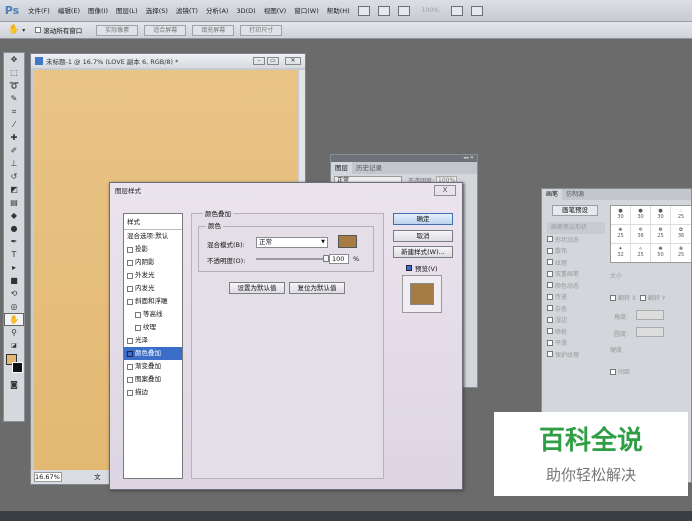 The width and height of the screenshot is (692, 521). Describe the element at coordinates (576, 332) in the screenshot. I see `brush-option-item: 喷枪` at that location.